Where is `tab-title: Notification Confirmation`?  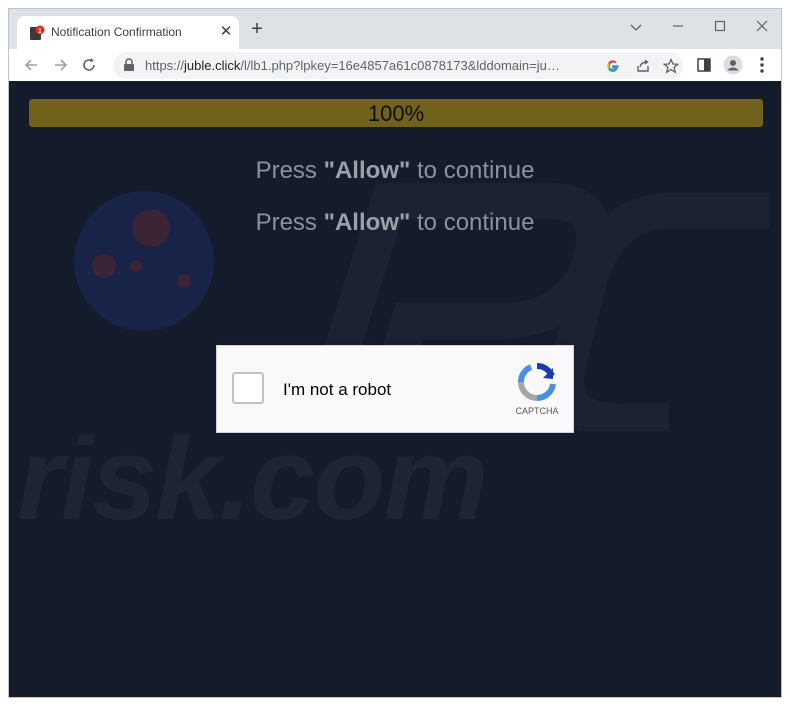 tab-title: Notification Confirmation is located at coordinates (116, 32).